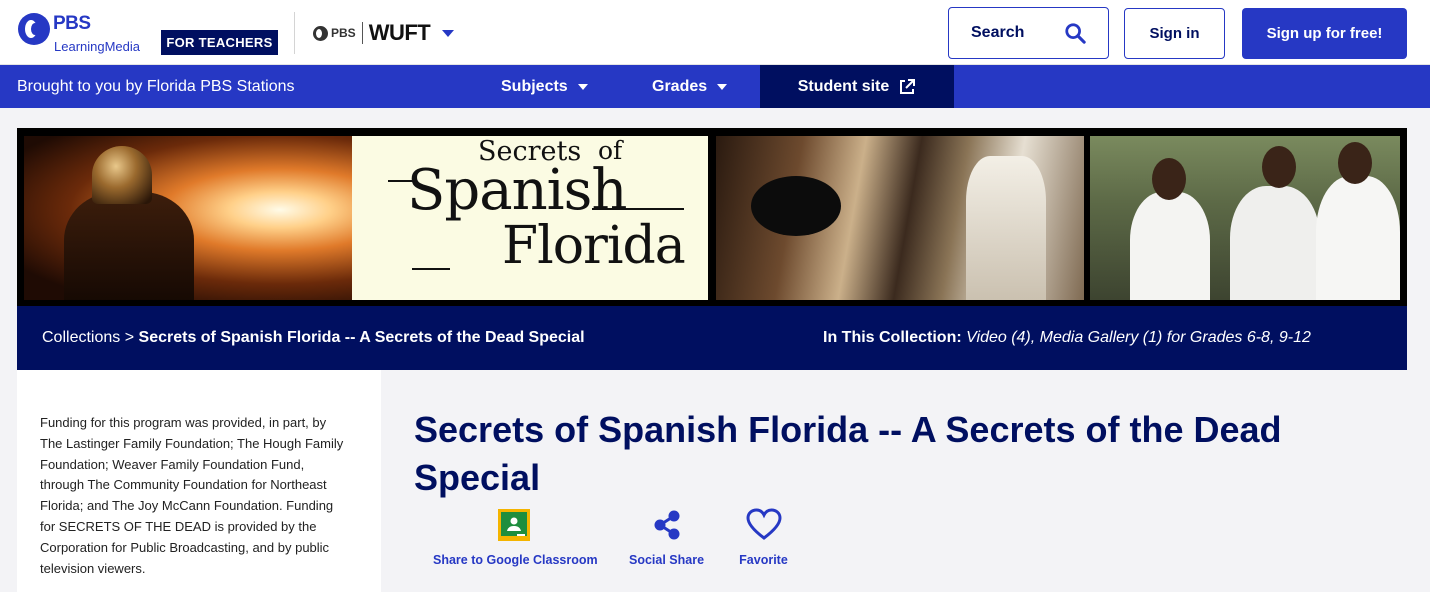 The width and height of the screenshot is (1430, 592). I want to click on header-divider, so click(294, 33).